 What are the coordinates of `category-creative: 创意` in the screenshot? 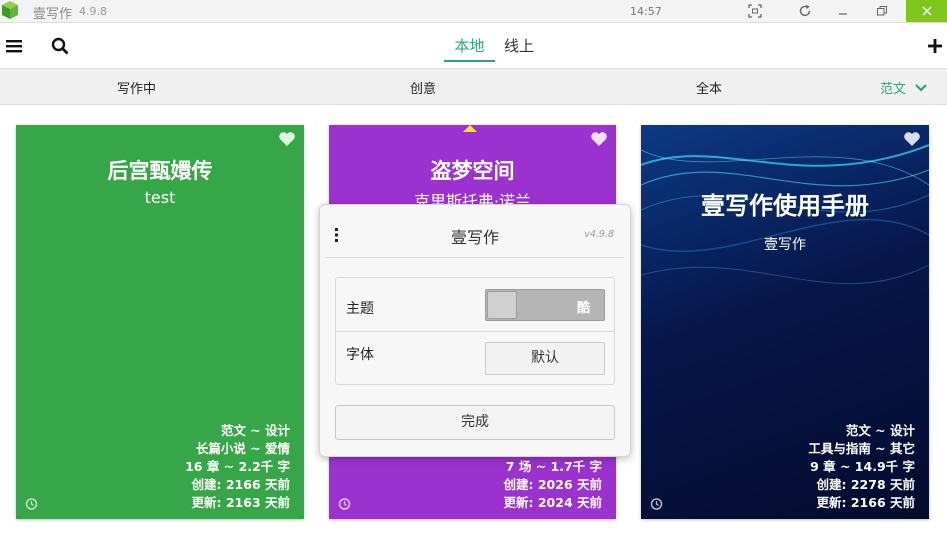 It's located at (423, 87).